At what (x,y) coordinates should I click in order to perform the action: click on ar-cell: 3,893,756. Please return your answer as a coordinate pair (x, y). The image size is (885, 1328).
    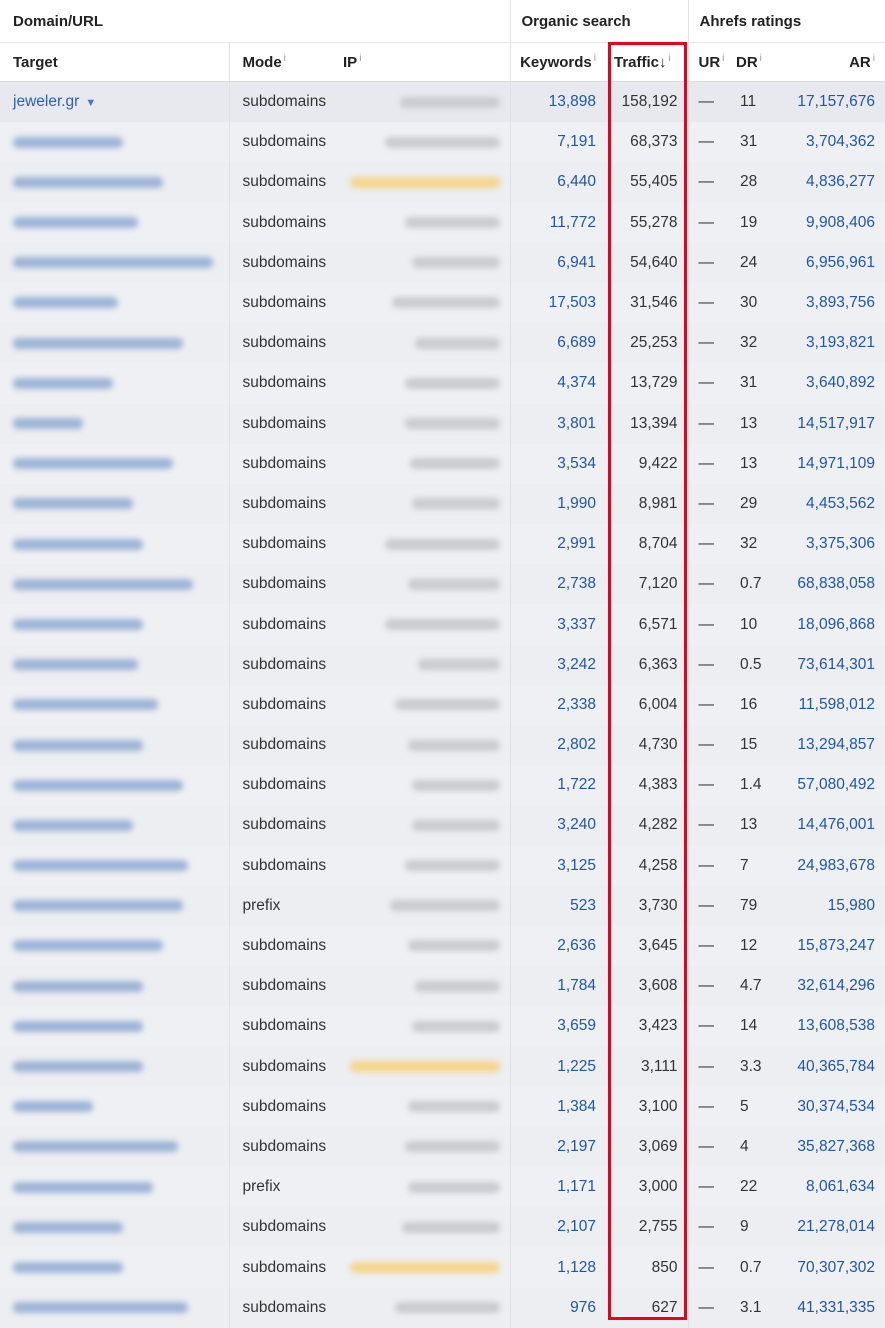
    Looking at the image, I should click on (827, 303).